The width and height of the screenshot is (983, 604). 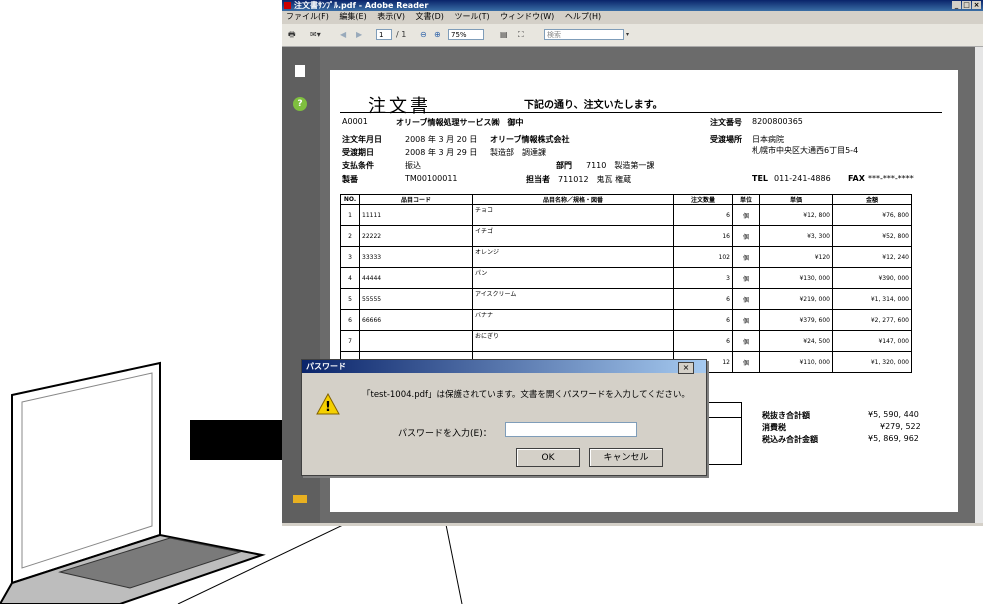 I want to click on payment-terms: 振込, so click(x=413, y=165).